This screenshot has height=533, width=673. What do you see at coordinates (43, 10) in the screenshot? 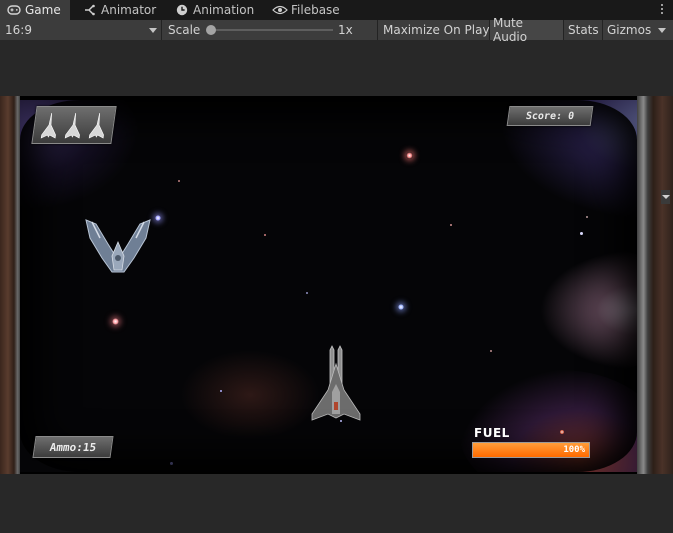
I see `tab-game-label: Game` at bounding box center [43, 10].